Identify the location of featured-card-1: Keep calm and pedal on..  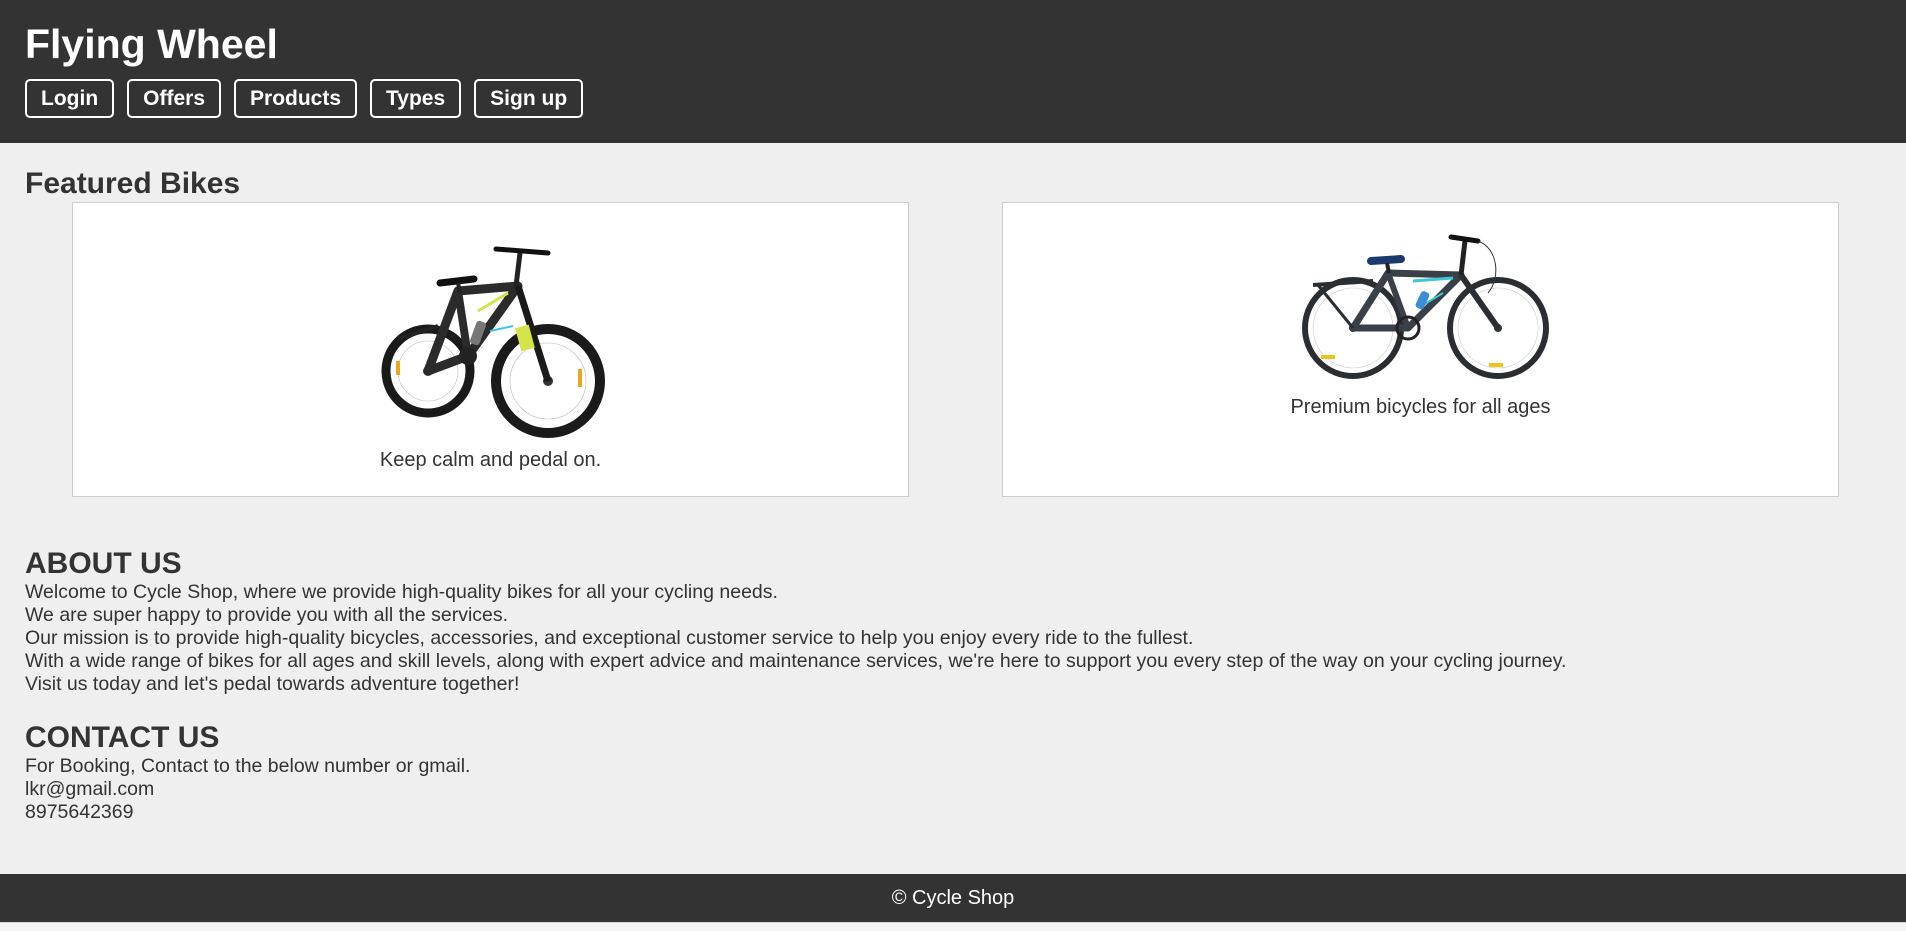
(490, 349).